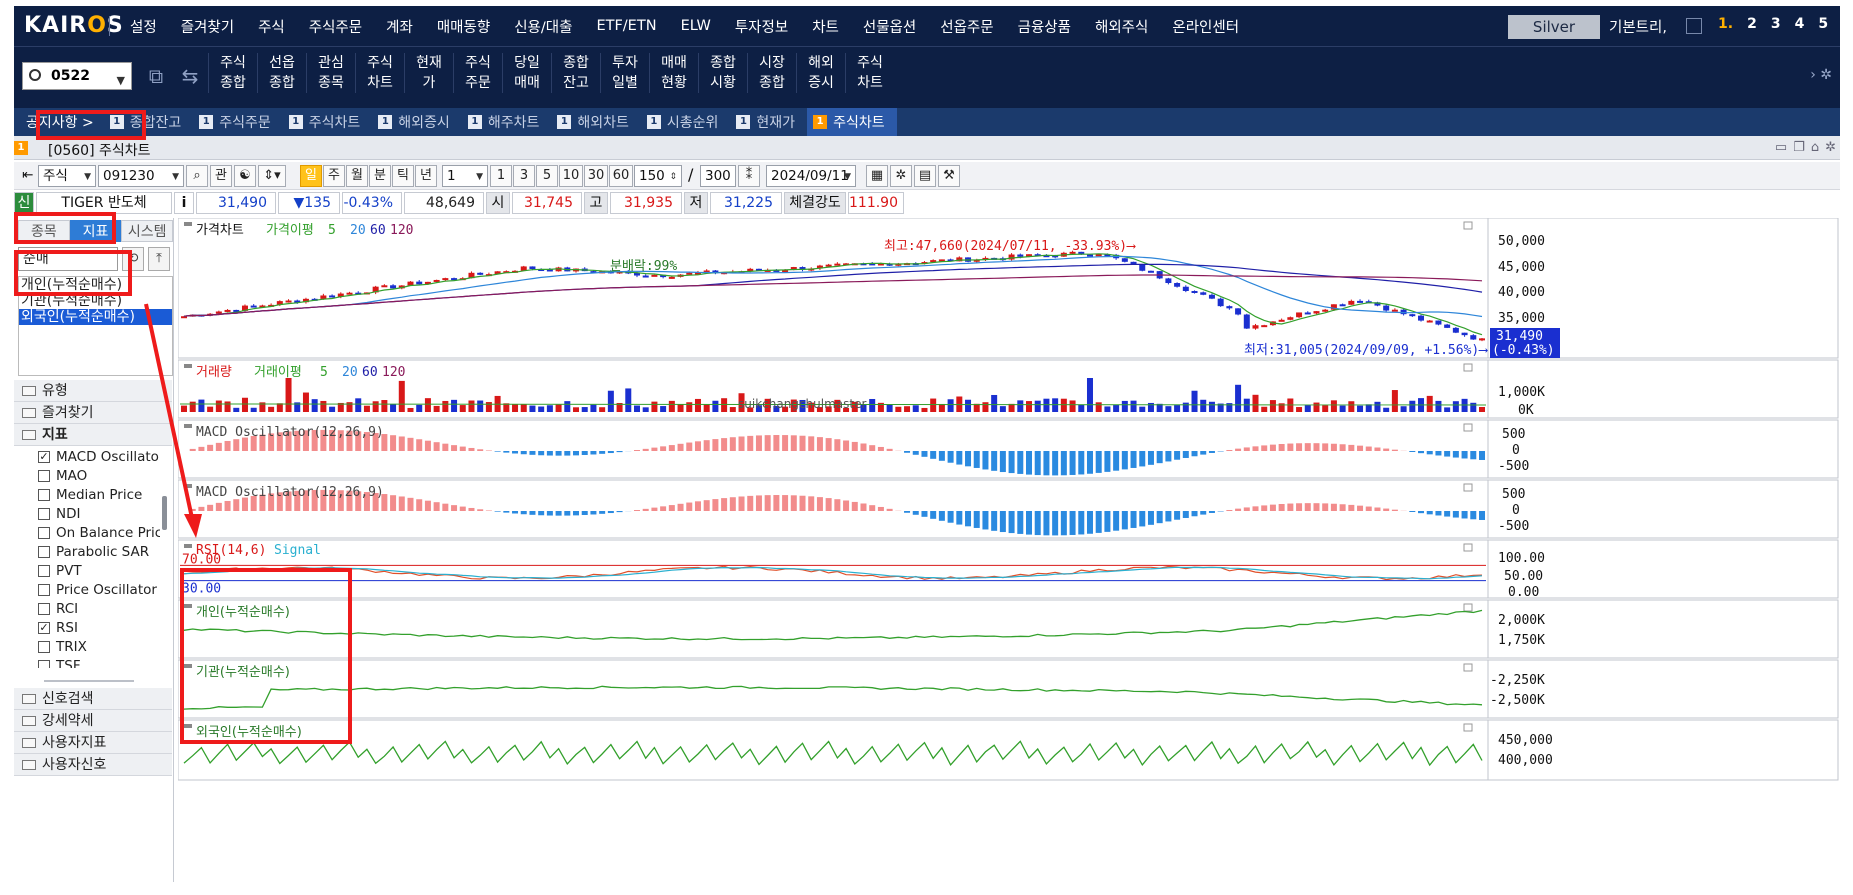 Image resolution: width=1853 pixels, height=895 pixels. What do you see at coordinates (1823, 24) in the screenshot?
I see `page-5: 5` at bounding box center [1823, 24].